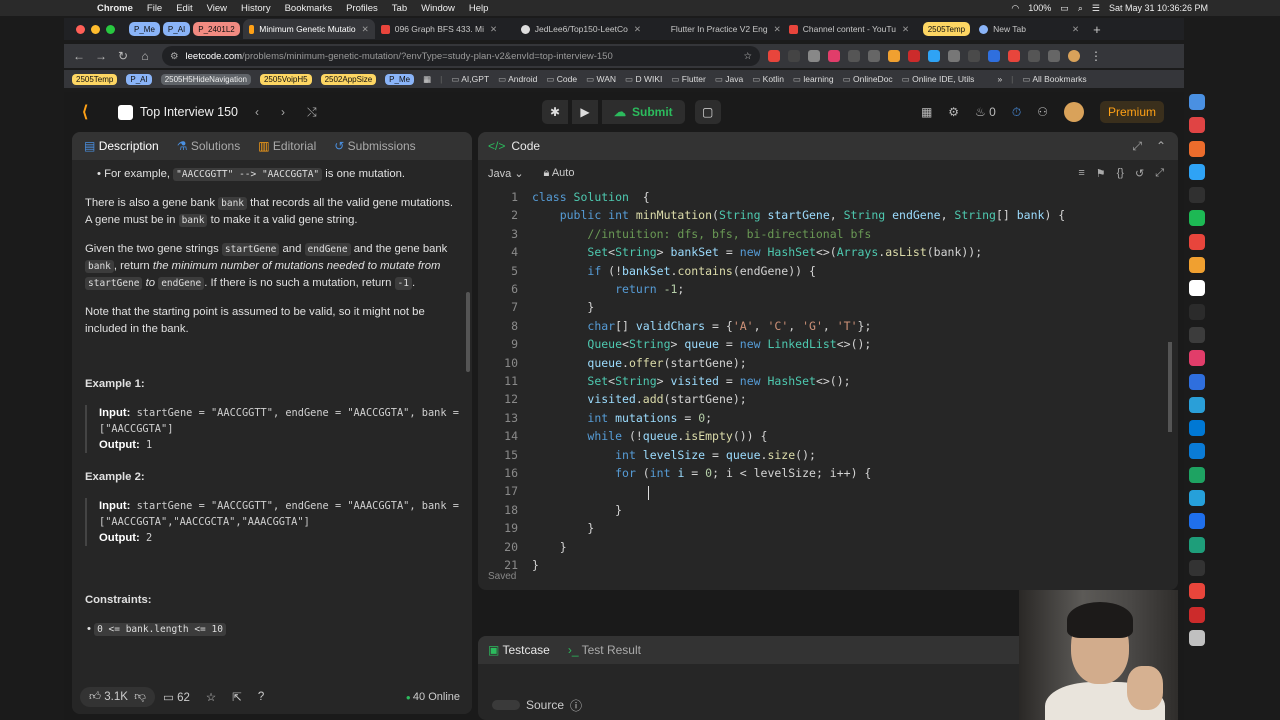 The image size is (1280, 720). I want to click on tab-graph-bfs: 096 Graph BFS 433. Mi ✕, so click(445, 29).